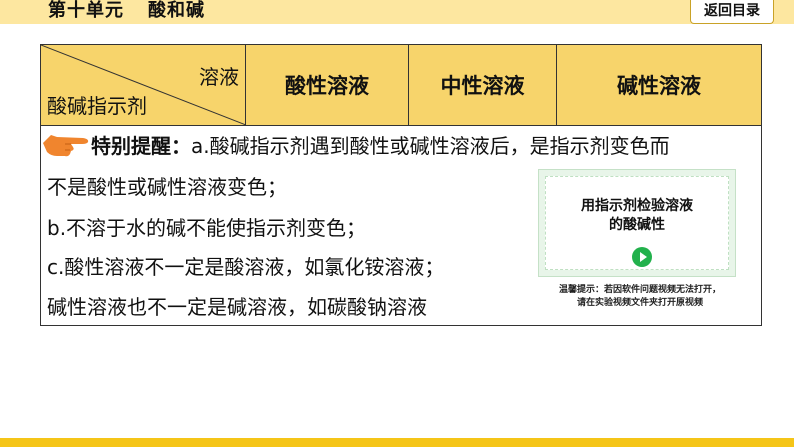 This screenshot has height=447, width=794. Describe the element at coordinates (141, 145) in the screenshot. I see `tip-label: 特别提醒：` at that location.